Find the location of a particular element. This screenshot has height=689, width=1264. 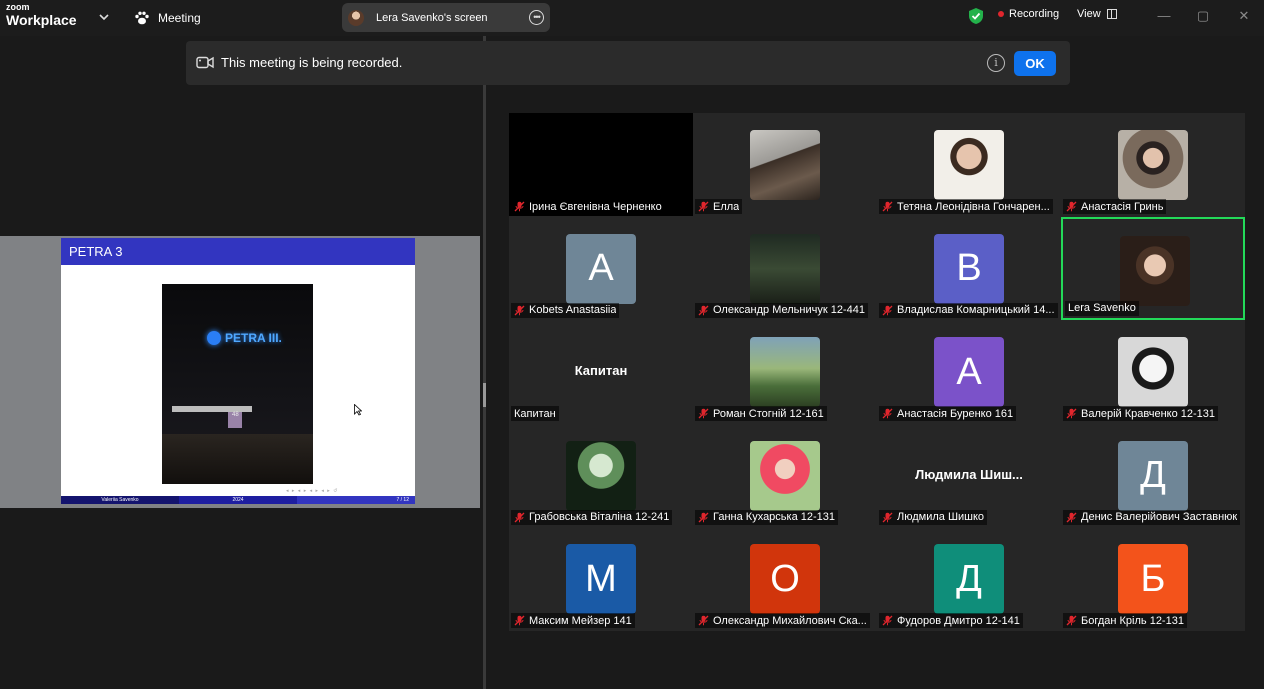

participant-name-label: Елла is located at coordinates (719, 206).